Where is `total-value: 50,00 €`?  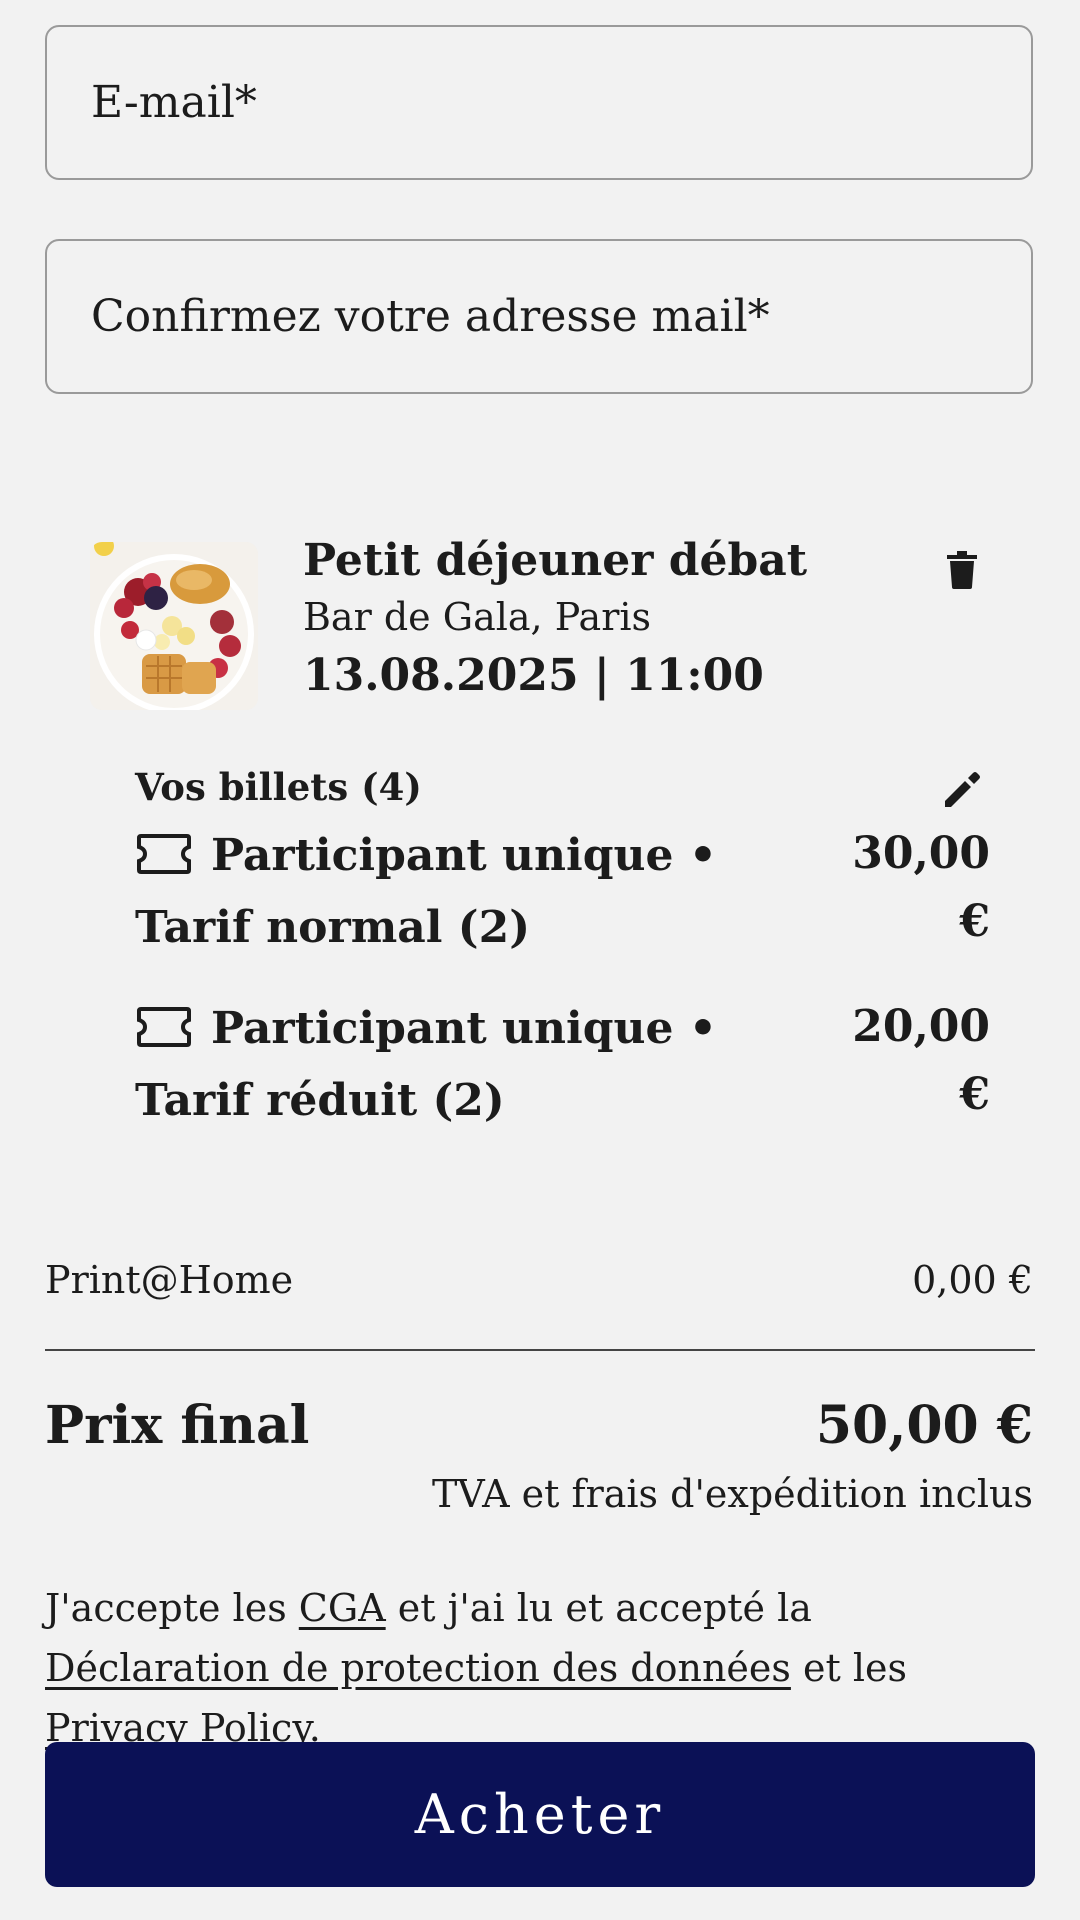
total-value: 50,00 € is located at coordinates (924, 1425).